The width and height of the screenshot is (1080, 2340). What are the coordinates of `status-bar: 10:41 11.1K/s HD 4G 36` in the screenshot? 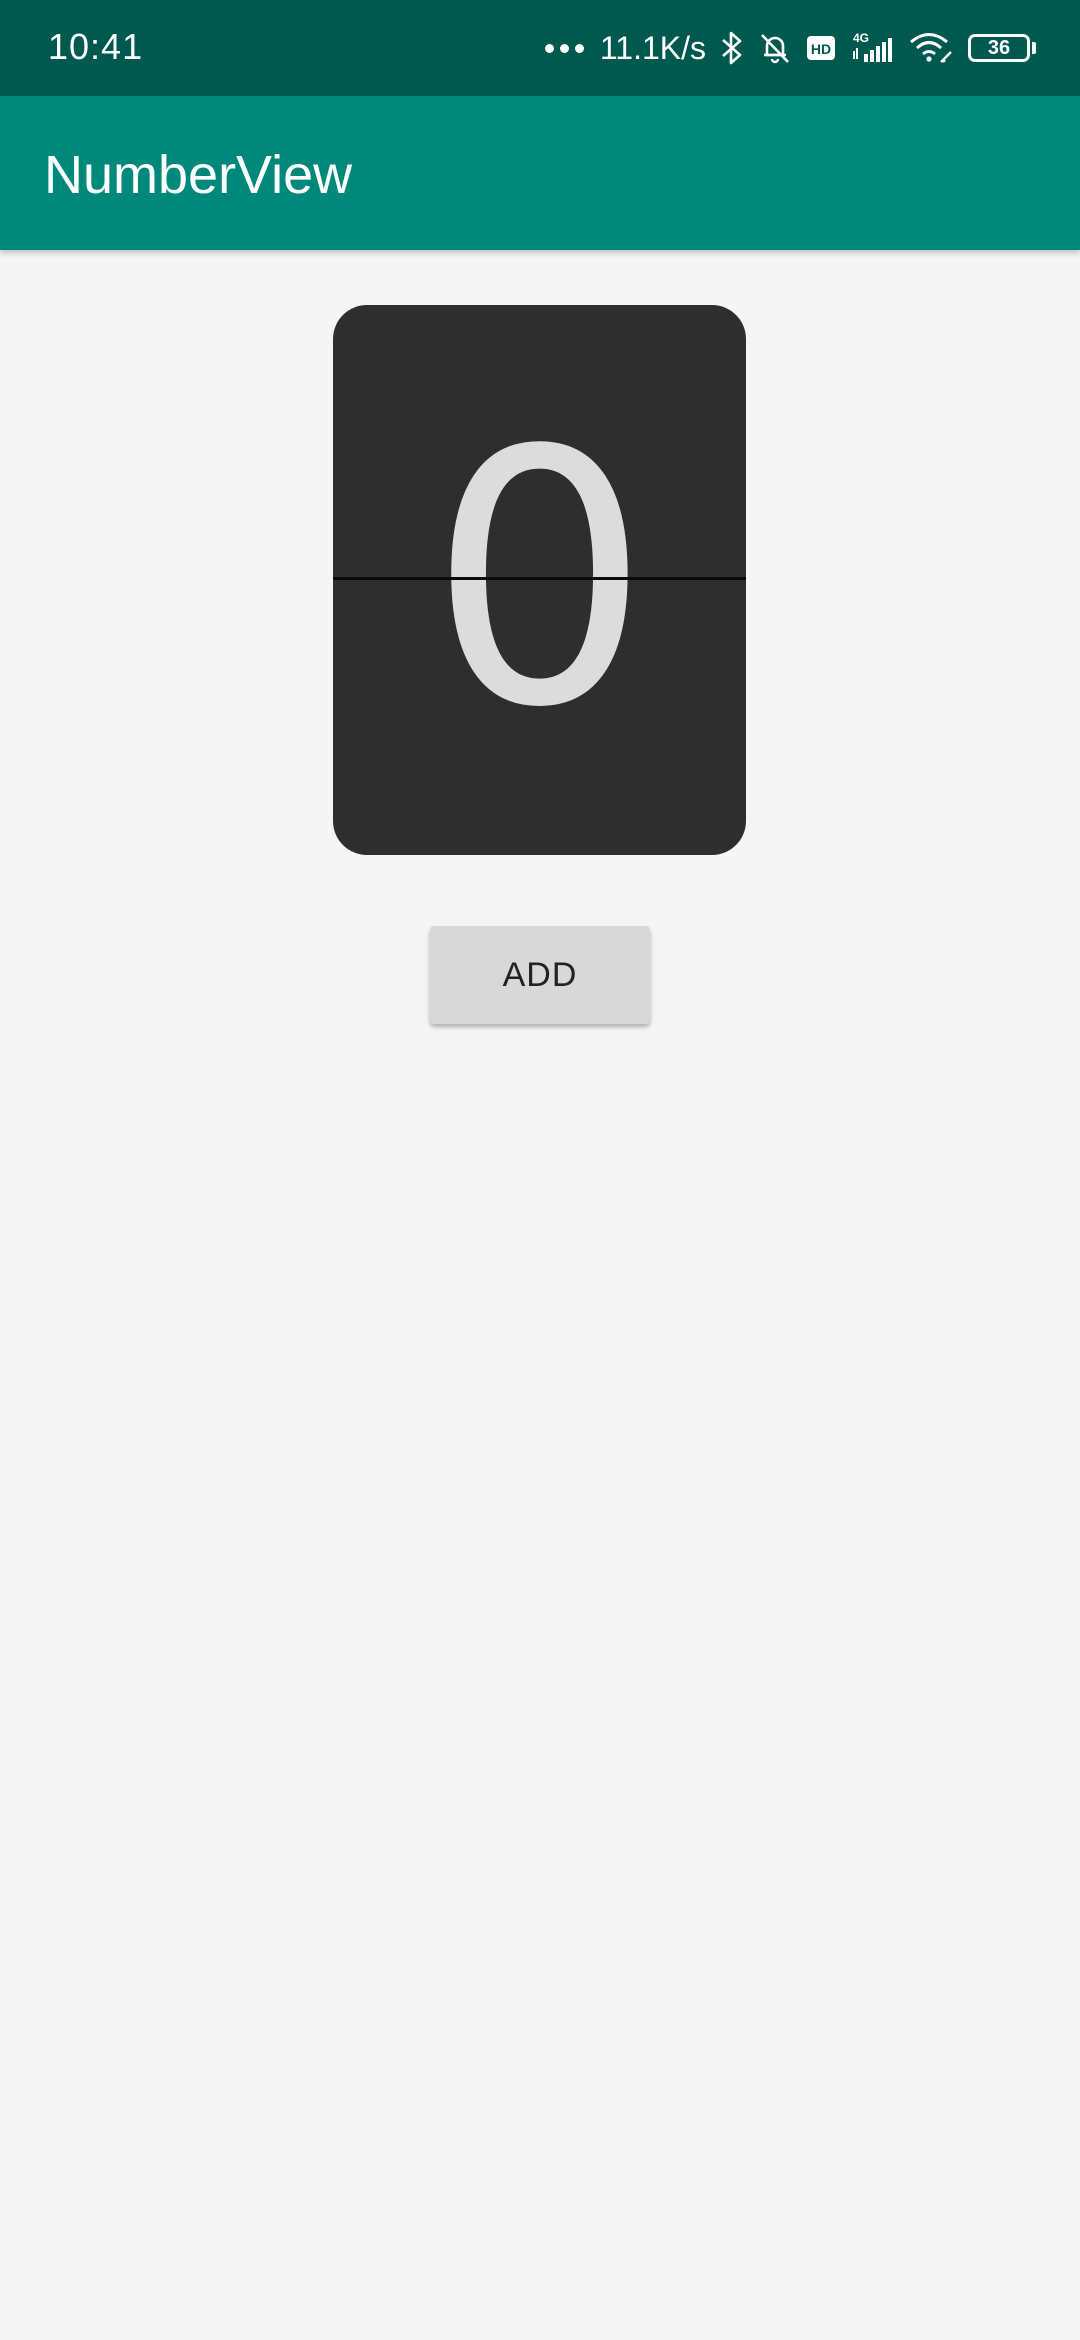 It's located at (540, 48).